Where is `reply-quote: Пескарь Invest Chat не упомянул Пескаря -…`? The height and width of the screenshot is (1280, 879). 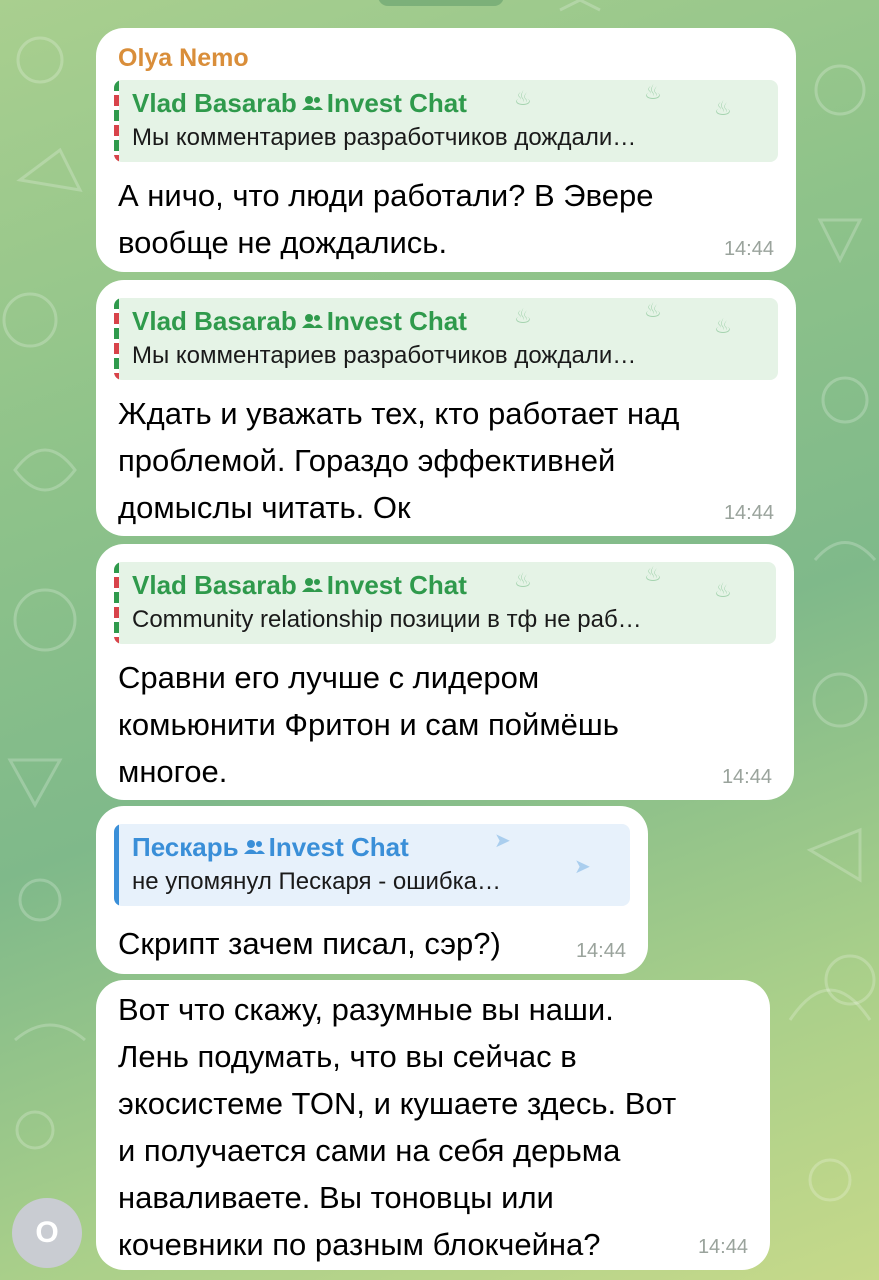
reply-quote: Пескарь Invest Chat не упомянул Пескаря -… is located at coordinates (372, 865).